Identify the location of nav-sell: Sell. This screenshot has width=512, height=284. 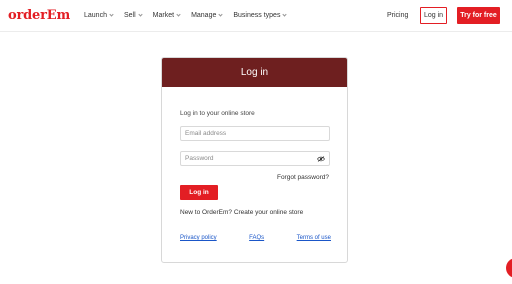
(133, 15).